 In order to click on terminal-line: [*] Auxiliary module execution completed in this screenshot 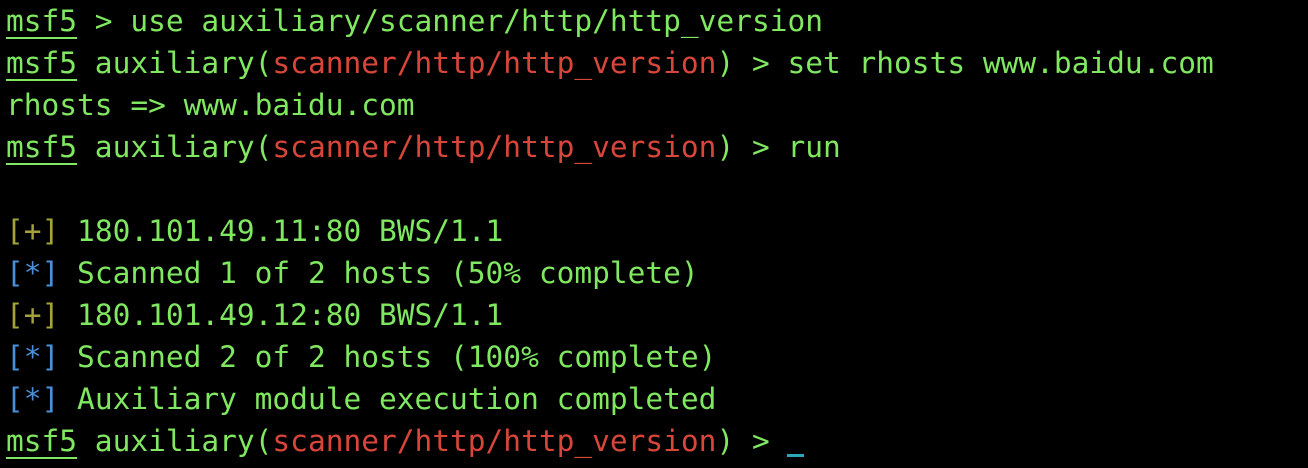, I will do `click(657, 399)`.